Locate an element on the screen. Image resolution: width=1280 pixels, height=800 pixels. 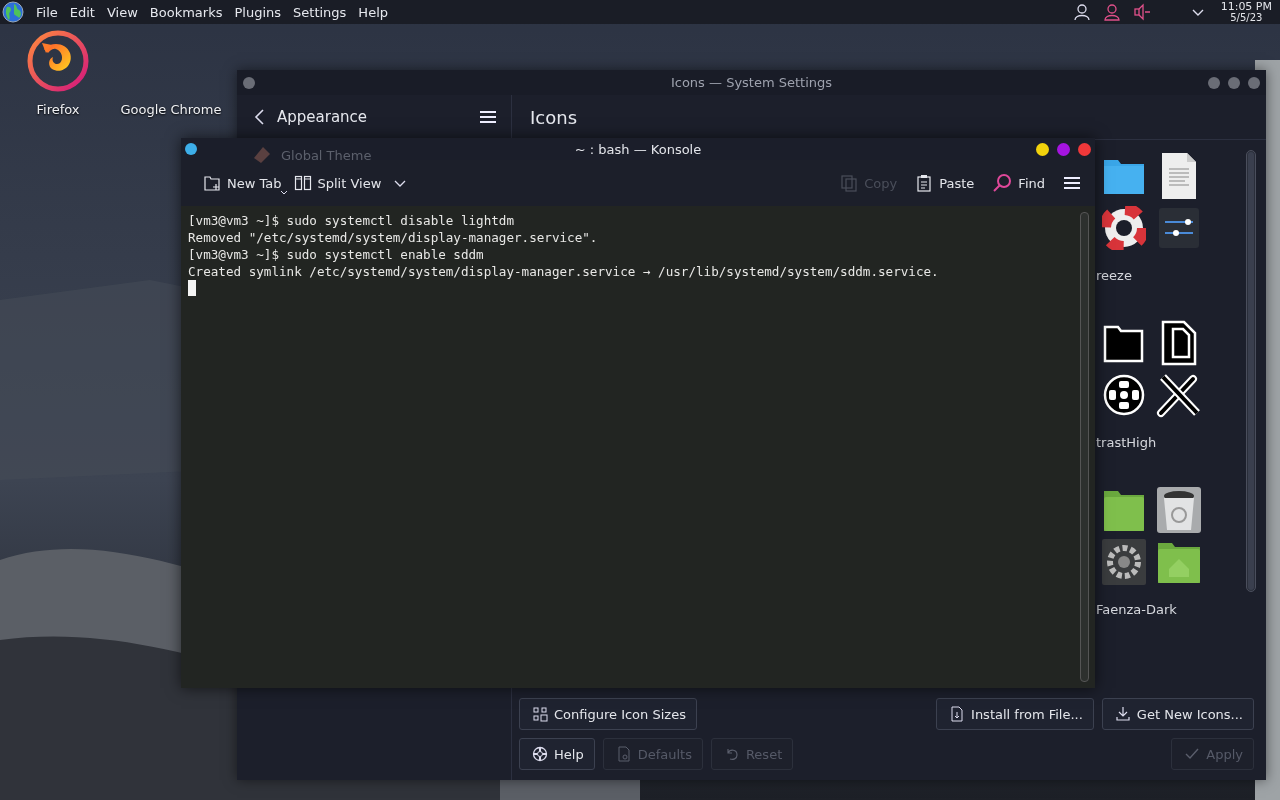
configure-button: Configure Icon Sizes is located at coordinates (608, 714).